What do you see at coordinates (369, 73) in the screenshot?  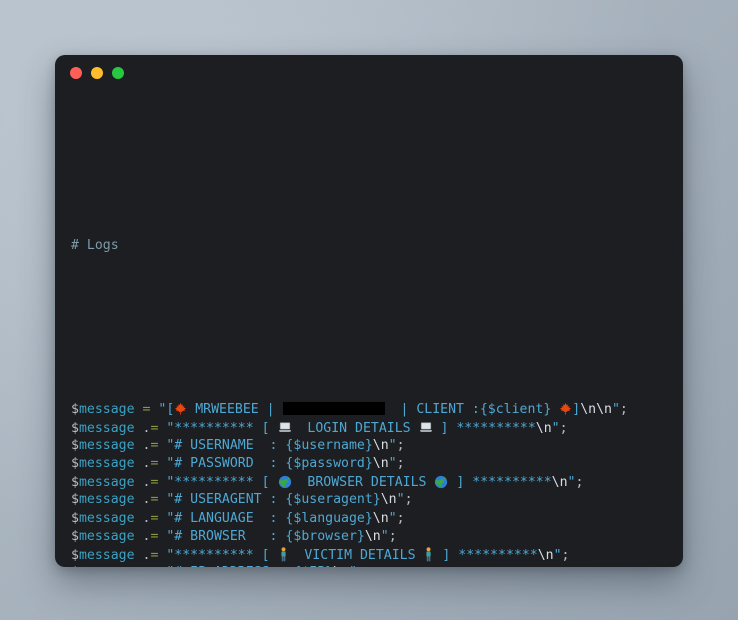 I see `window-title-bar` at bounding box center [369, 73].